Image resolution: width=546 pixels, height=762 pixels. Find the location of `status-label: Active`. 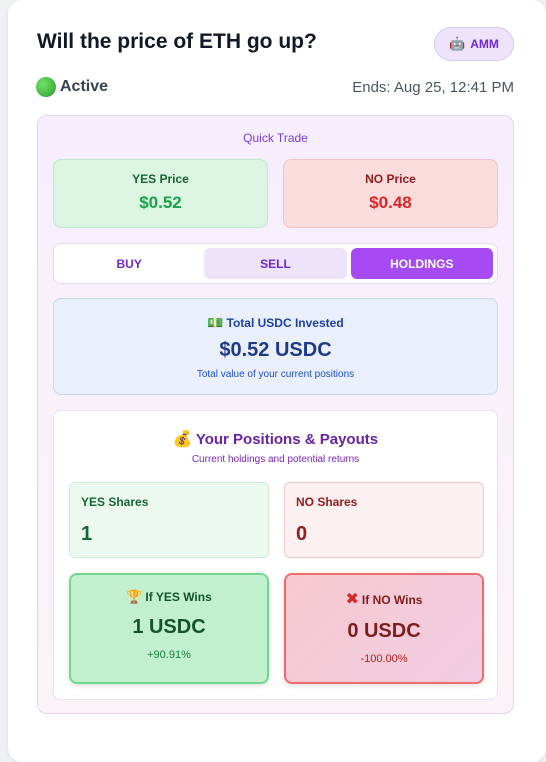

status-label: Active is located at coordinates (84, 86).